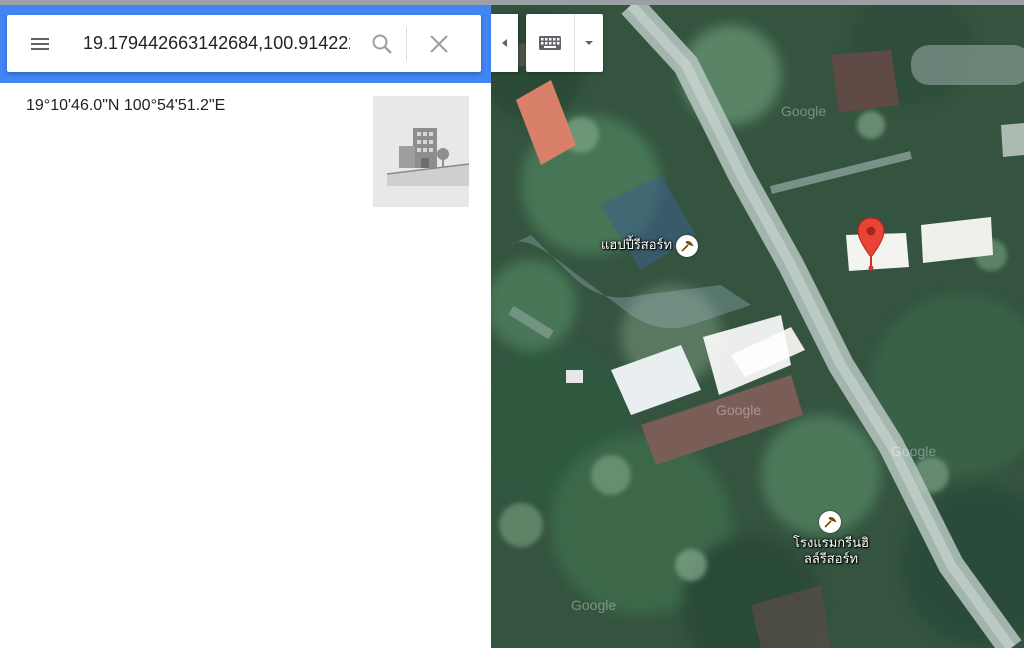  Describe the element at coordinates (126, 105) in the screenshot. I see `coordinates-text: 19°10'46.0"N 100°54'51.2"E` at that location.